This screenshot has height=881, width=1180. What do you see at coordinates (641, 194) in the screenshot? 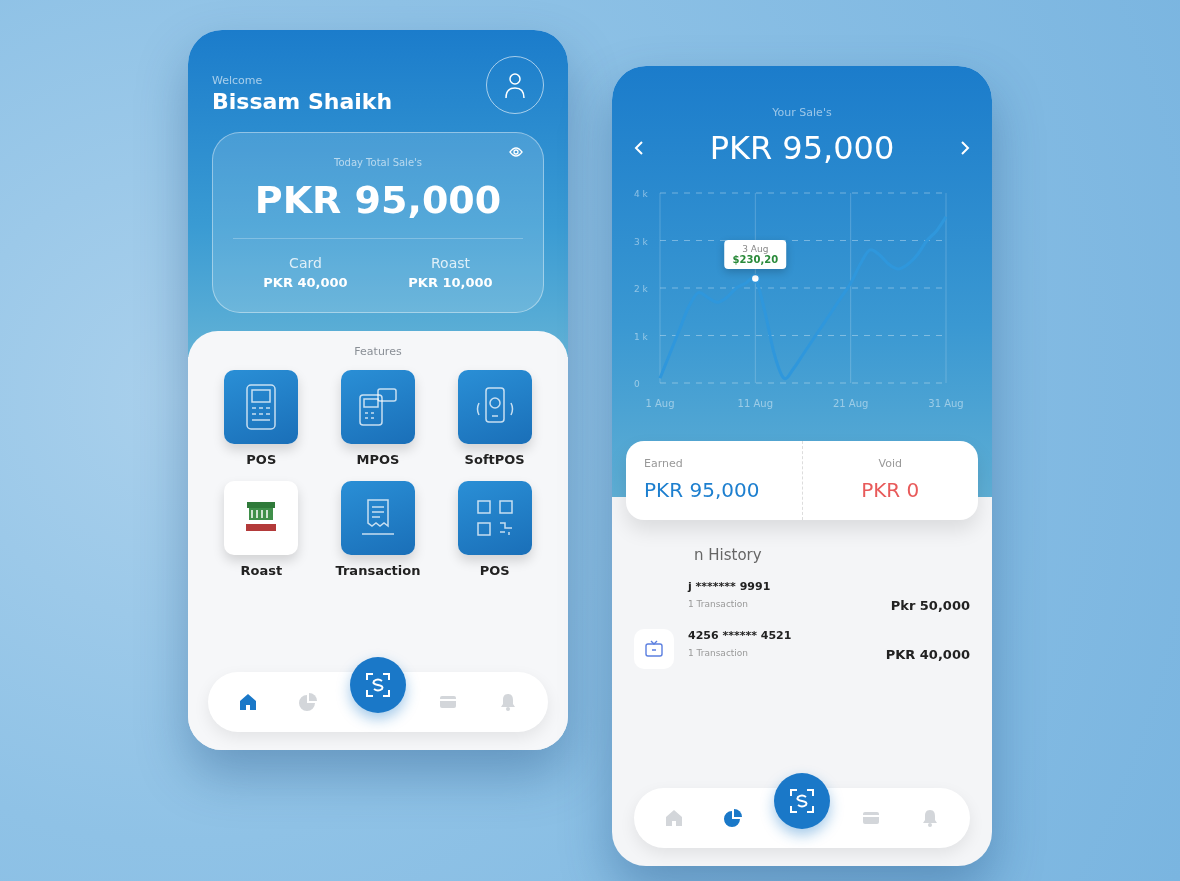
I see `y-axis-label: 4 k` at bounding box center [641, 194].